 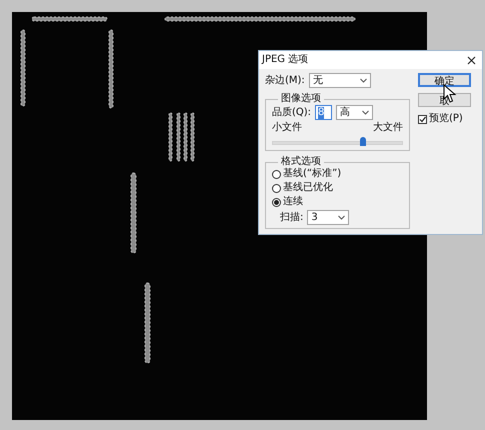 What do you see at coordinates (355, 112) in the screenshot?
I see `quality-dropdown: 高` at bounding box center [355, 112].